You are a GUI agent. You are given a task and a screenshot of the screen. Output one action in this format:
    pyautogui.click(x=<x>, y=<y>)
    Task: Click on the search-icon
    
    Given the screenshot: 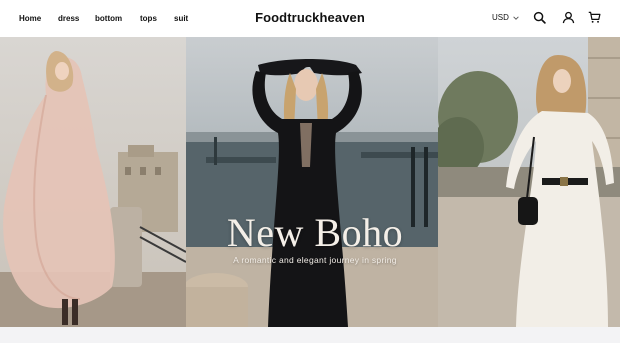 What is the action you would take?
    pyautogui.click(x=539, y=17)
    